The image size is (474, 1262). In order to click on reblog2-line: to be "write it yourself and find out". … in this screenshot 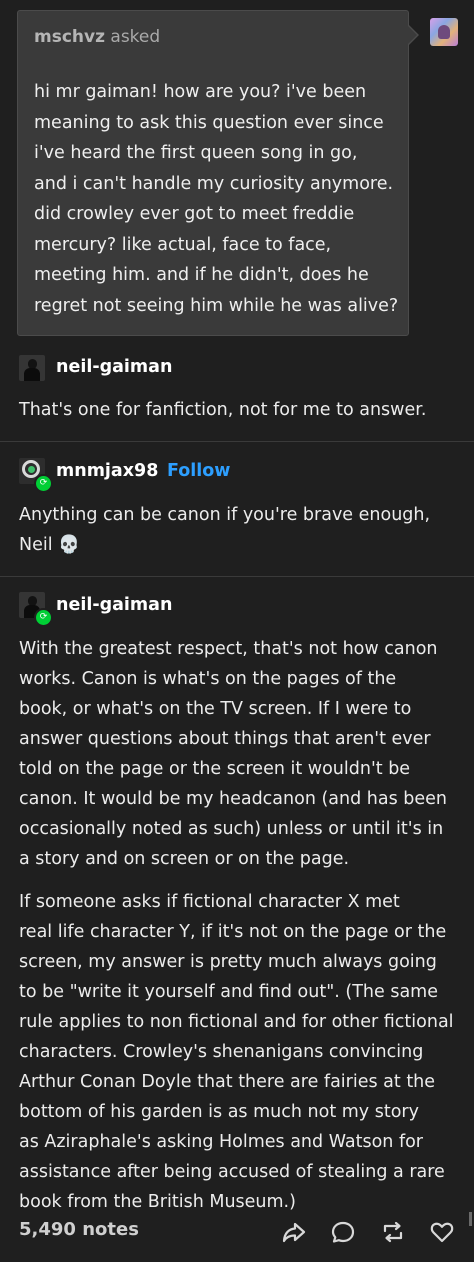, I will do `click(228, 992)`.